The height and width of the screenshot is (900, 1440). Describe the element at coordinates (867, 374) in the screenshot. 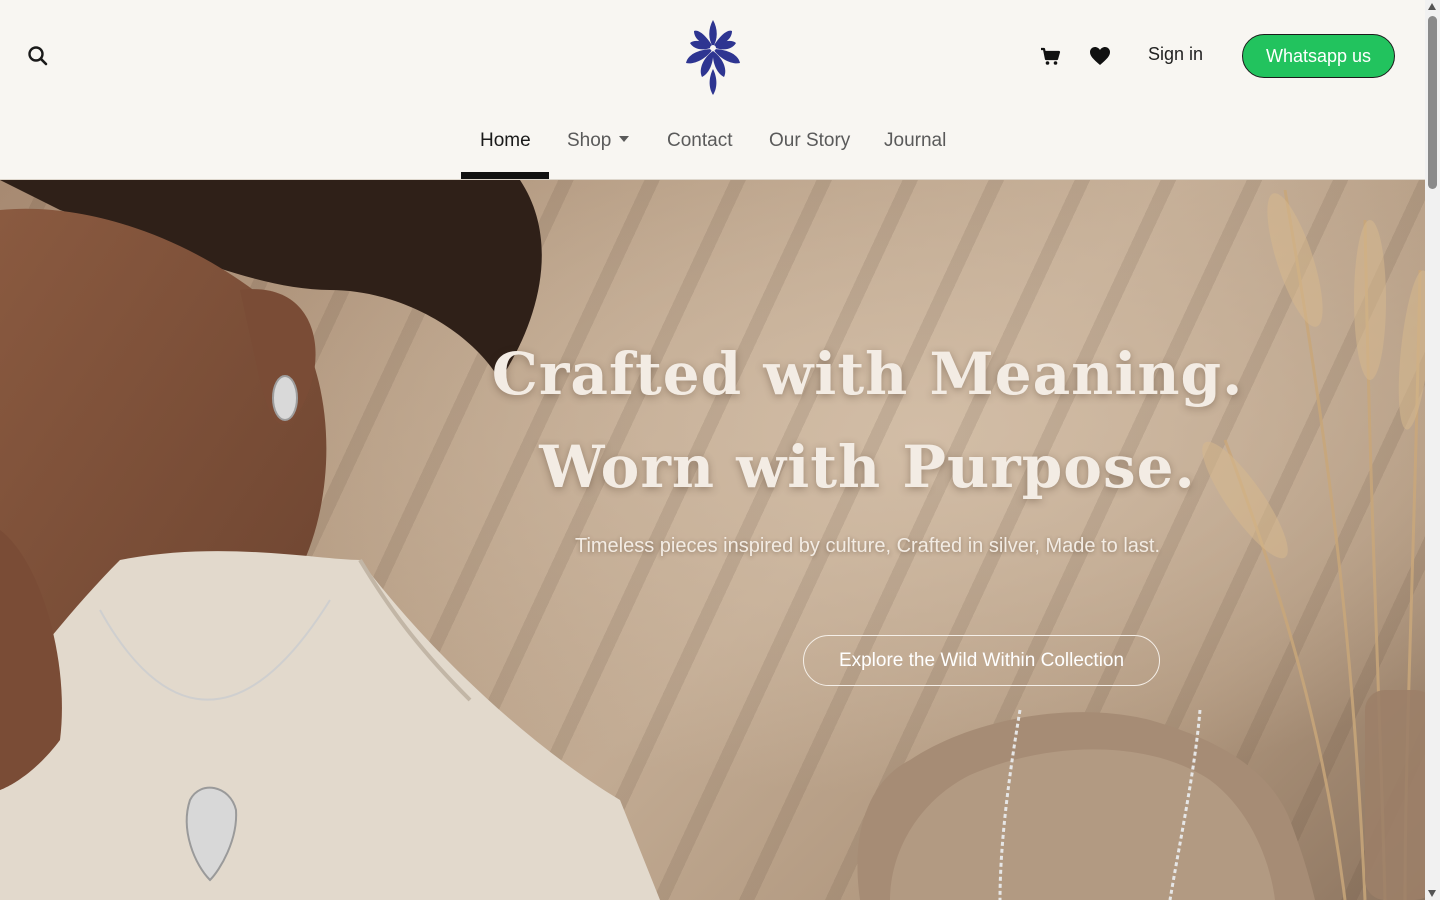

I see `hero-headline-line1: Crafted with Meaning.` at that location.